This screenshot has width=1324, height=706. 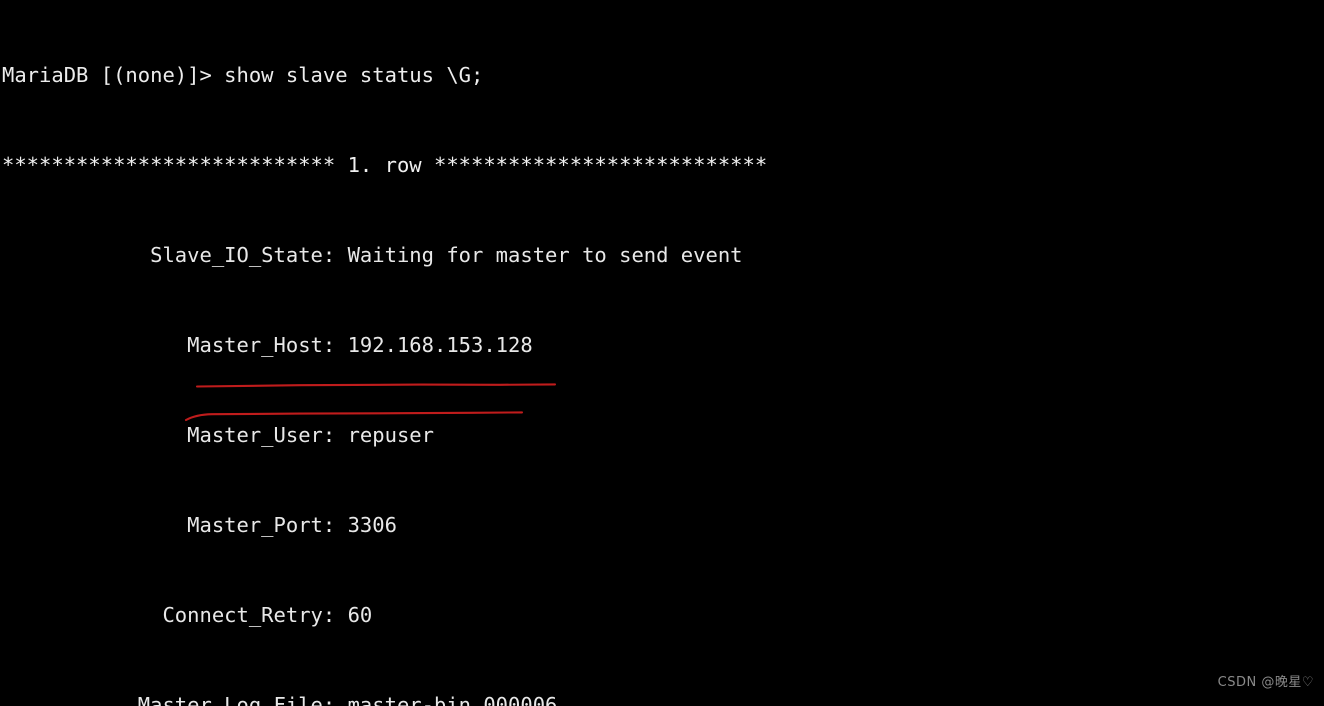 What do you see at coordinates (280, 699) in the screenshot?
I see `field-line-master-log-file: Master_Log_File: master-bin.000006` at bounding box center [280, 699].